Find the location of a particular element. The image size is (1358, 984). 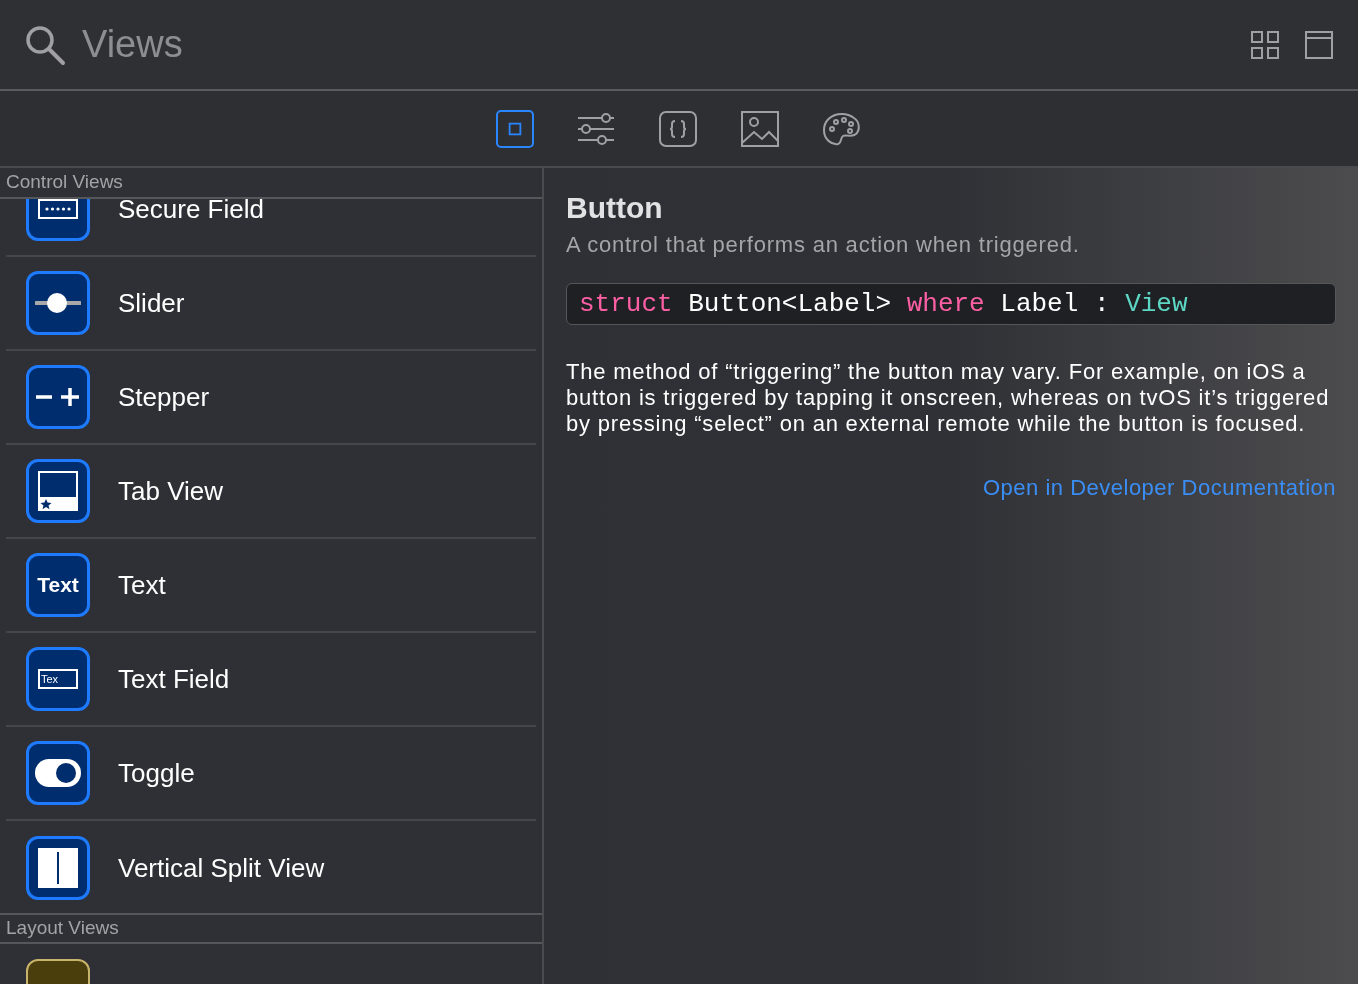

minus-plus-icon is located at coordinates (58, 397).